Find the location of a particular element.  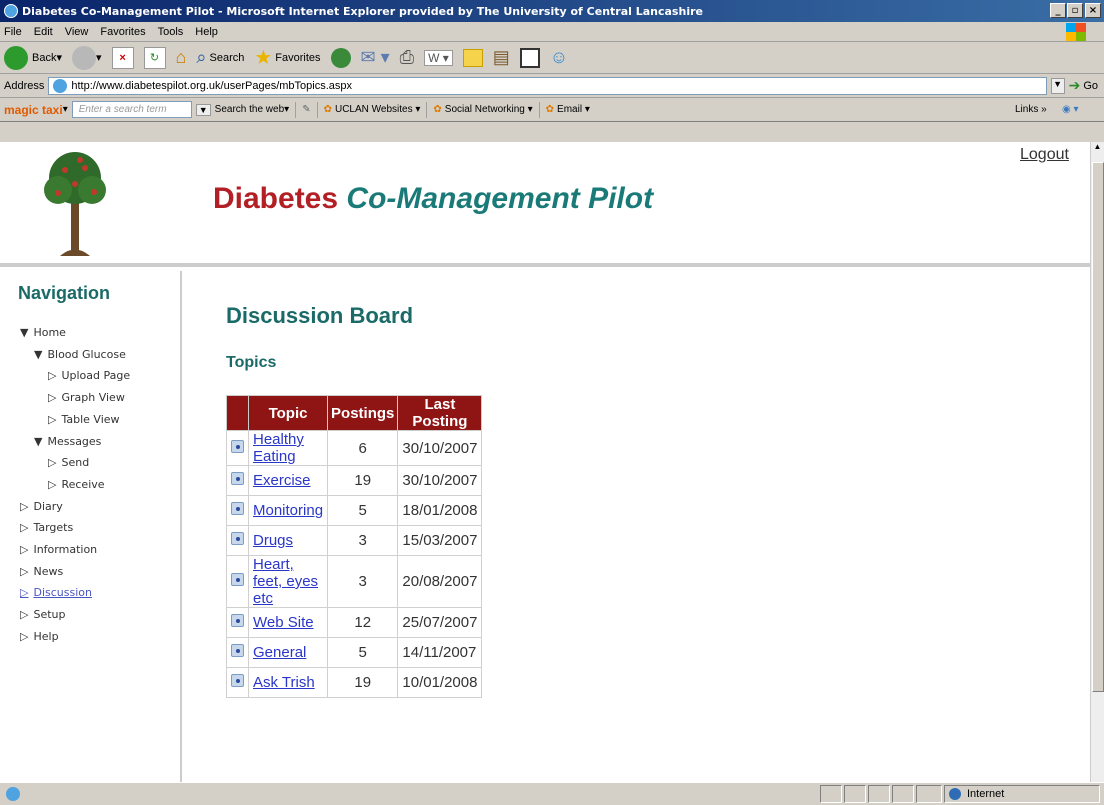

search-dropdown-icon: ▼ is located at coordinates (203, 109).